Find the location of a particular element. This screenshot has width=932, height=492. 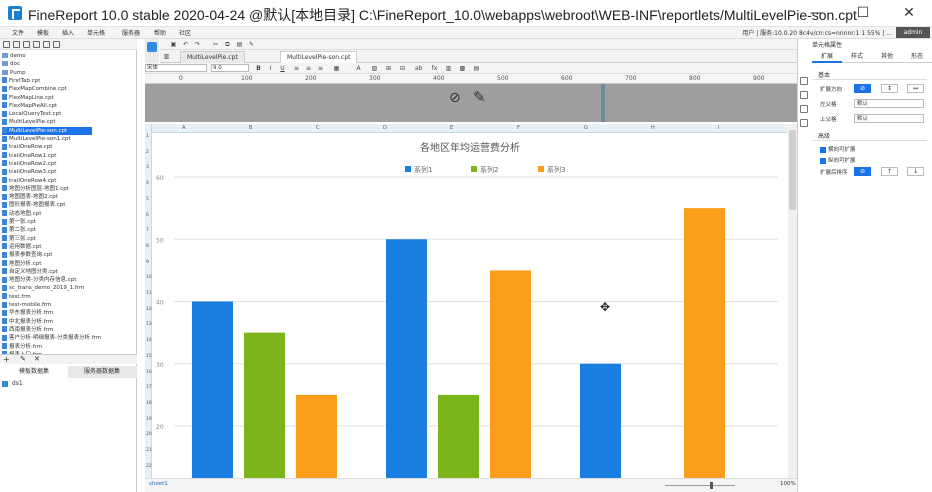

tree-file: 地图分类-分类内存信息.cpt is located at coordinates (39, 280).